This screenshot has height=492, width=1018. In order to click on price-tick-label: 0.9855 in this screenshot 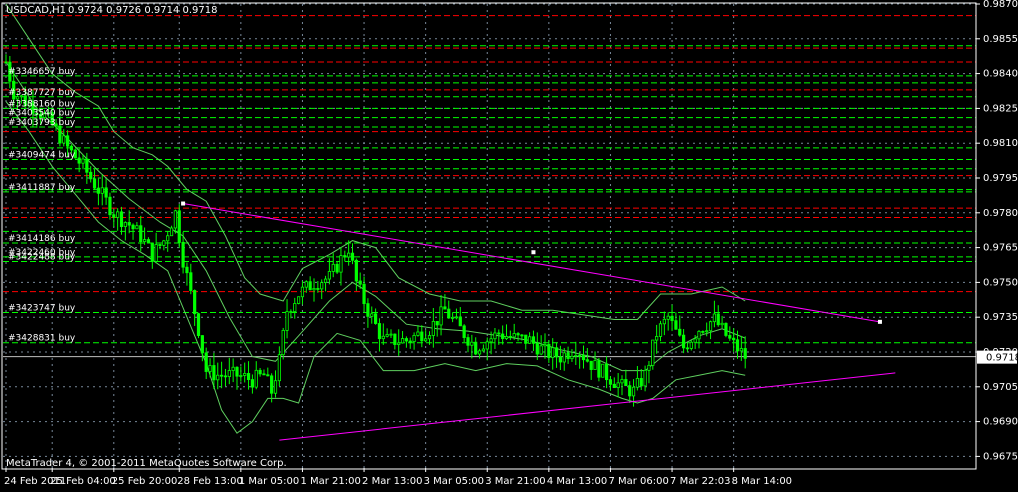, I will do `click(1000, 39)`.